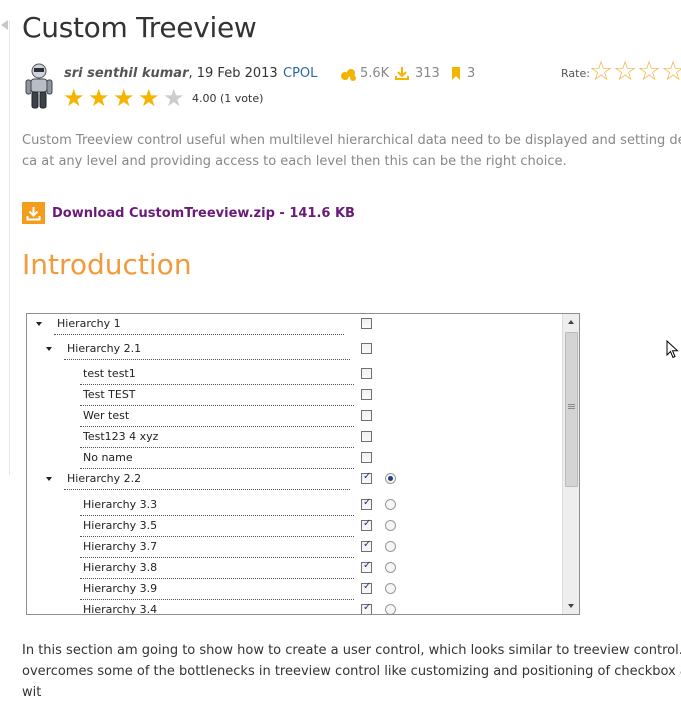 The image size is (681, 703). What do you see at coordinates (297, 589) in the screenshot?
I see `tree-node: Hierarchy 3.9` at bounding box center [297, 589].